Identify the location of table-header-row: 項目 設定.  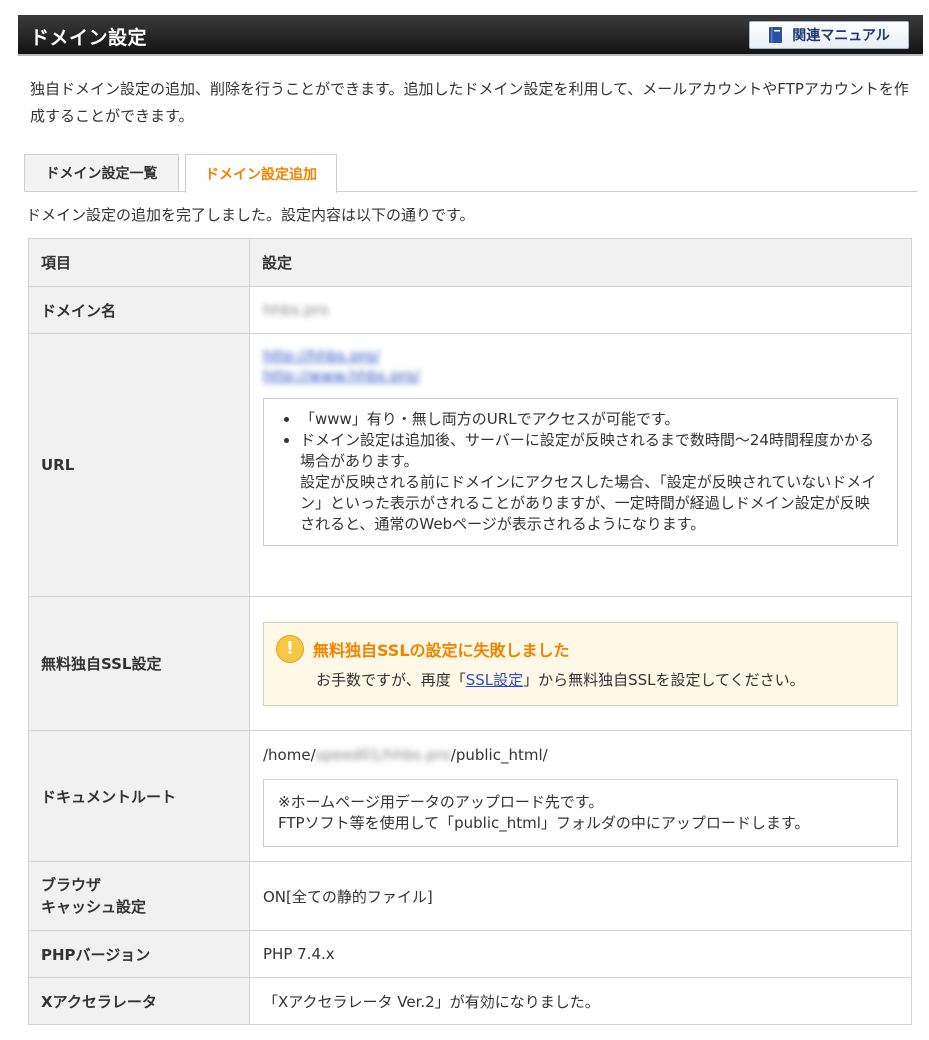
(470, 262).